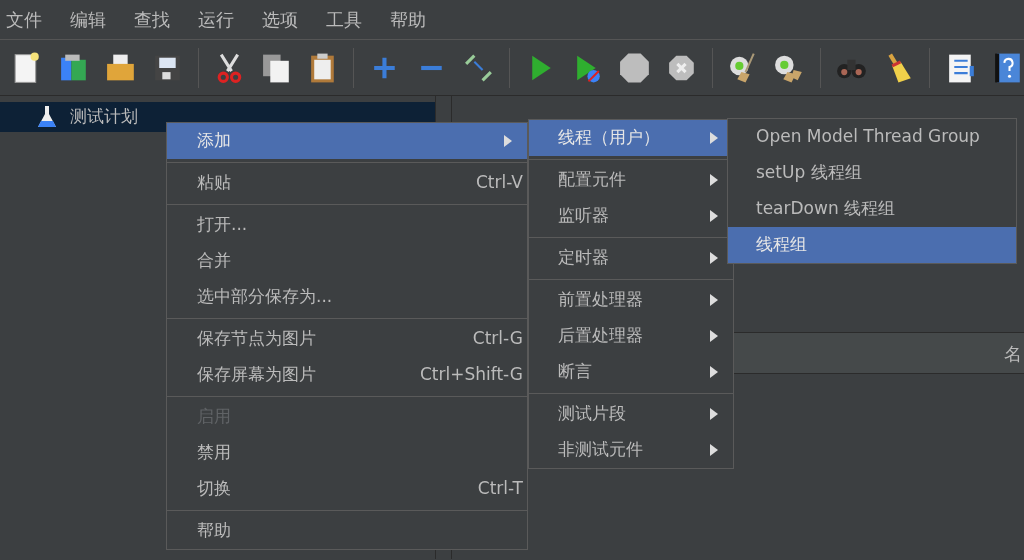  I want to click on tree-label: 测试计划, so click(104, 117).